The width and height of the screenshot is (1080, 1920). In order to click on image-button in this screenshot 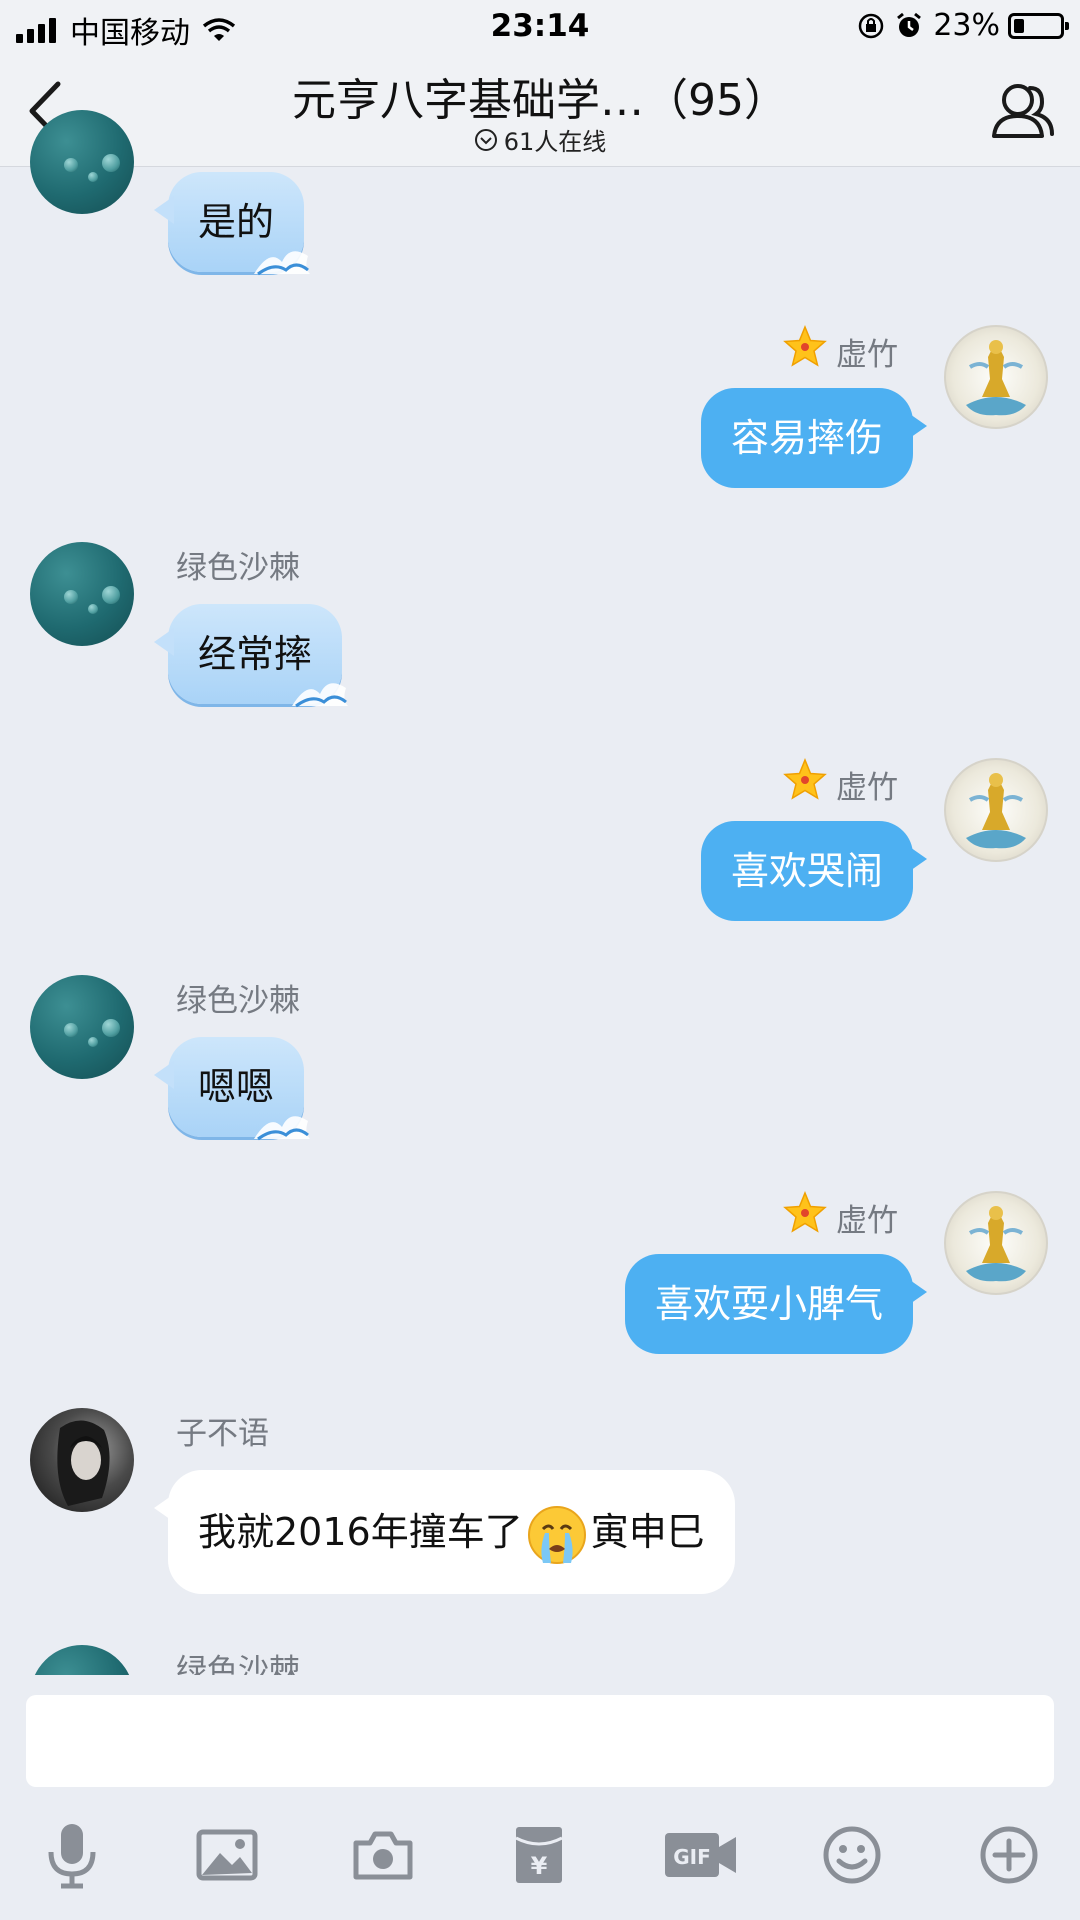, I will do `click(227, 1855)`.